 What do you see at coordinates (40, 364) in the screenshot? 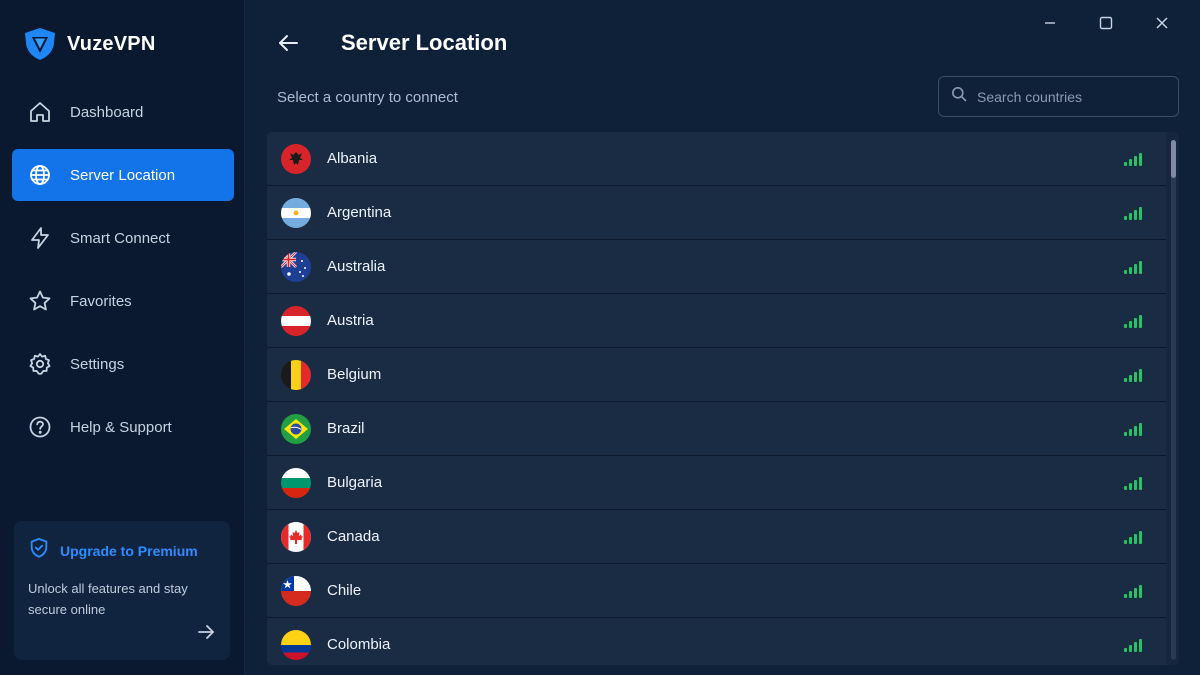
I see `gear-icon` at bounding box center [40, 364].